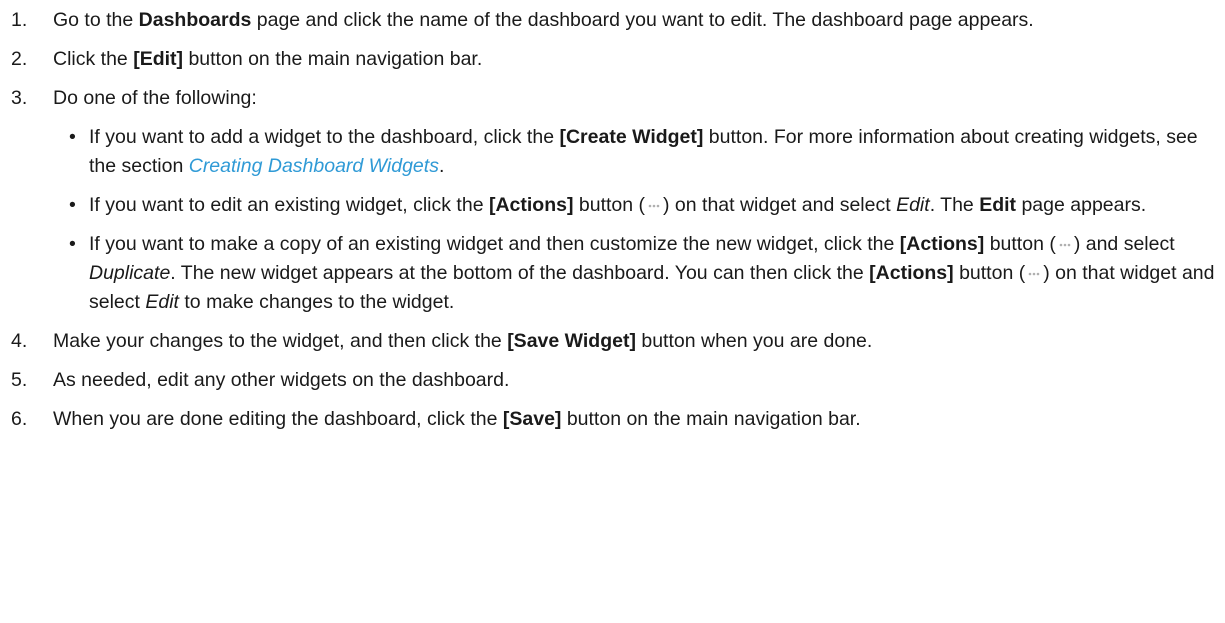 The height and width of the screenshot is (623, 1225). Describe the element at coordinates (571, 341) in the screenshot. I see `ui-term-save-widget-button: [Save Widget]` at that location.